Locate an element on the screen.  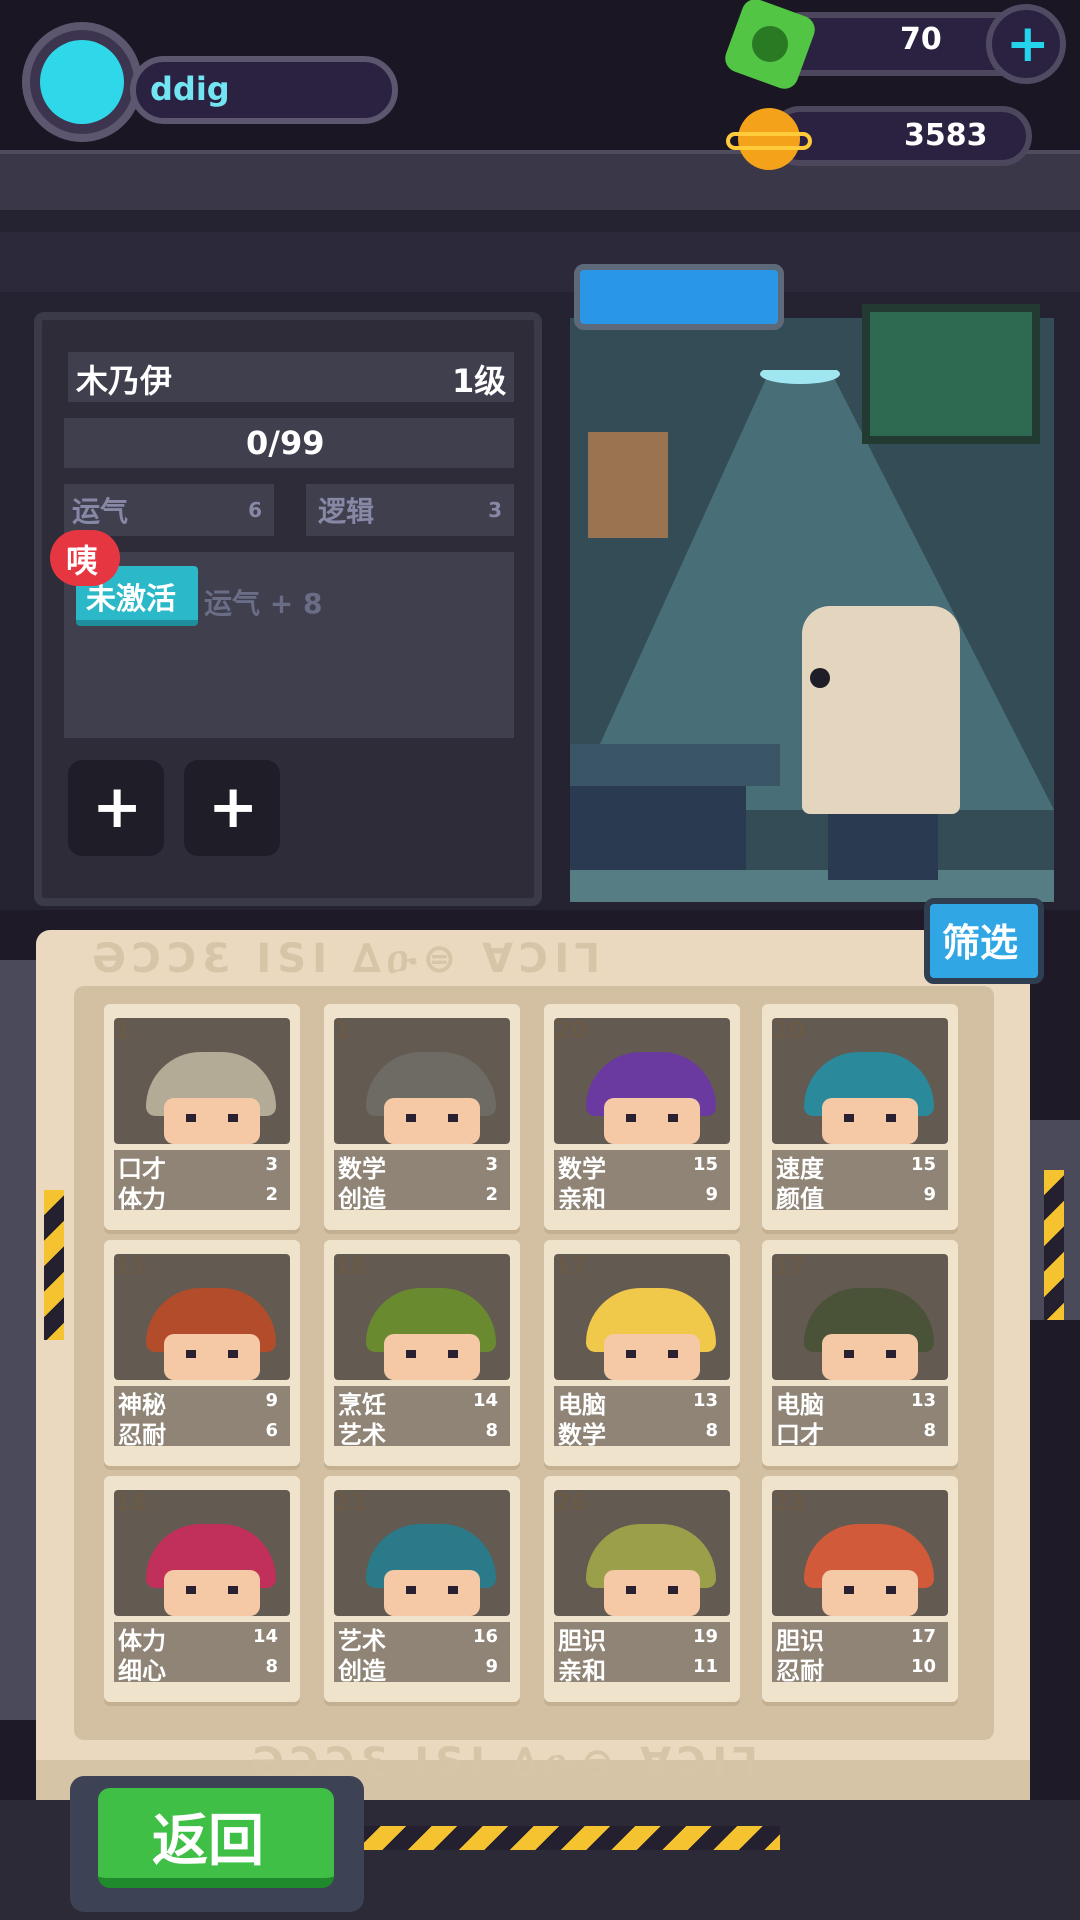
card-level: 26 is located at coordinates (571, 1502).